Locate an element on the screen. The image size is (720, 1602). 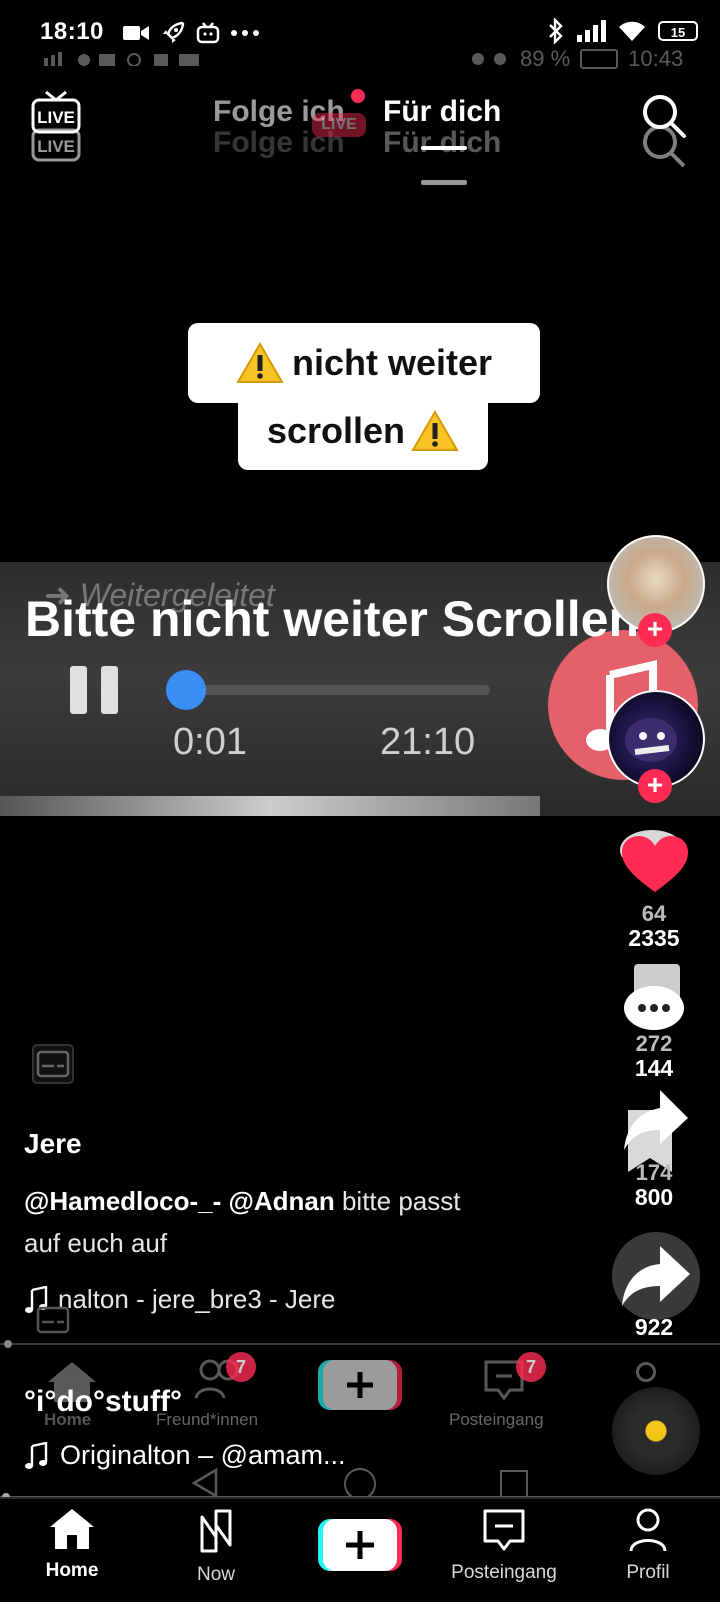
music-note-icon is located at coordinates (36, 1455).